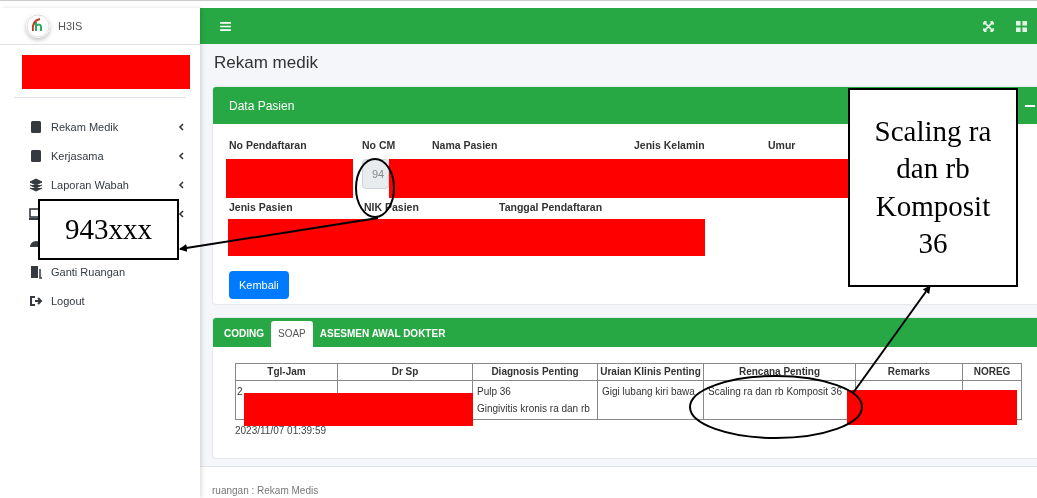  Describe the element at coordinates (280, 430) in the screenshot. I see `timestamp: 2023/11/07 01:39:59` at that location.